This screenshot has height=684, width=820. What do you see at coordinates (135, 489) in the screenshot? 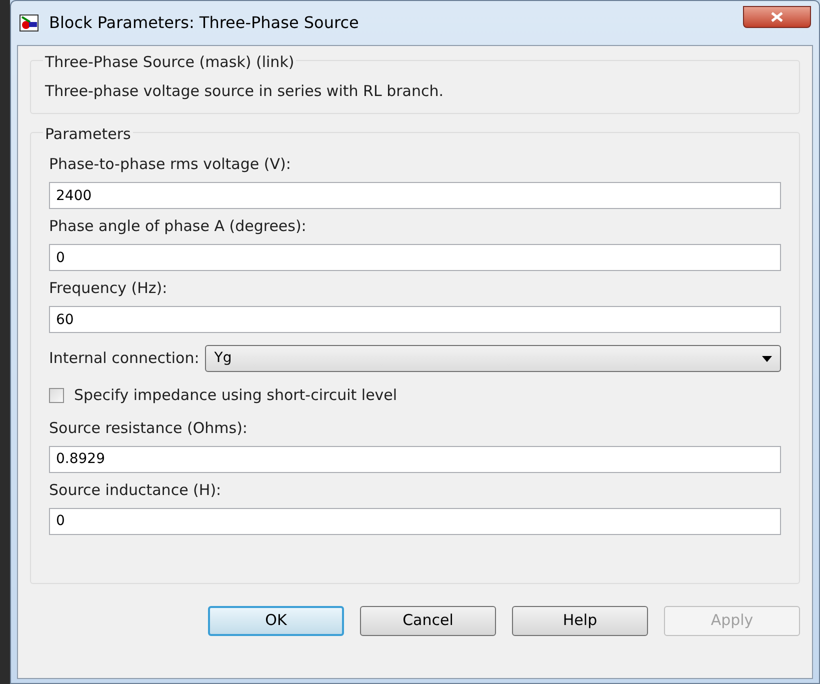
I see `field-label: Source inductance (H):` at bounding box center [135, 489].